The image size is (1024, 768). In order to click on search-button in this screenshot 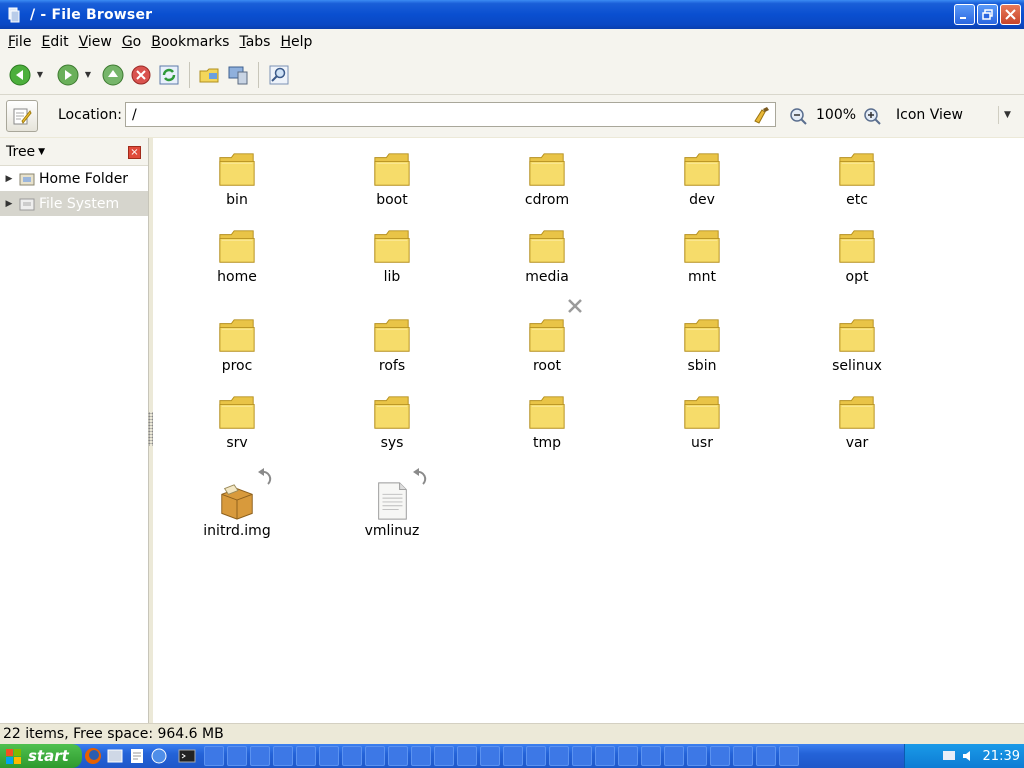, I will do `click(279, 75)`.